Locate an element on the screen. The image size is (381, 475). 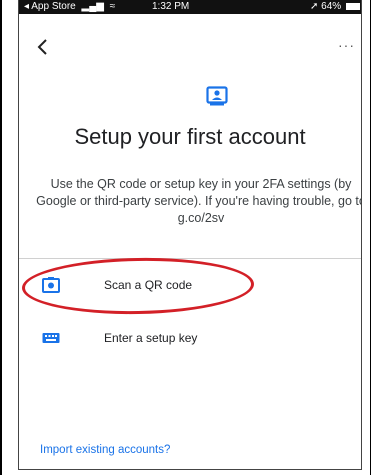
scan-qr-code-button: Scan a QR code is located at coordinates (190, 285).